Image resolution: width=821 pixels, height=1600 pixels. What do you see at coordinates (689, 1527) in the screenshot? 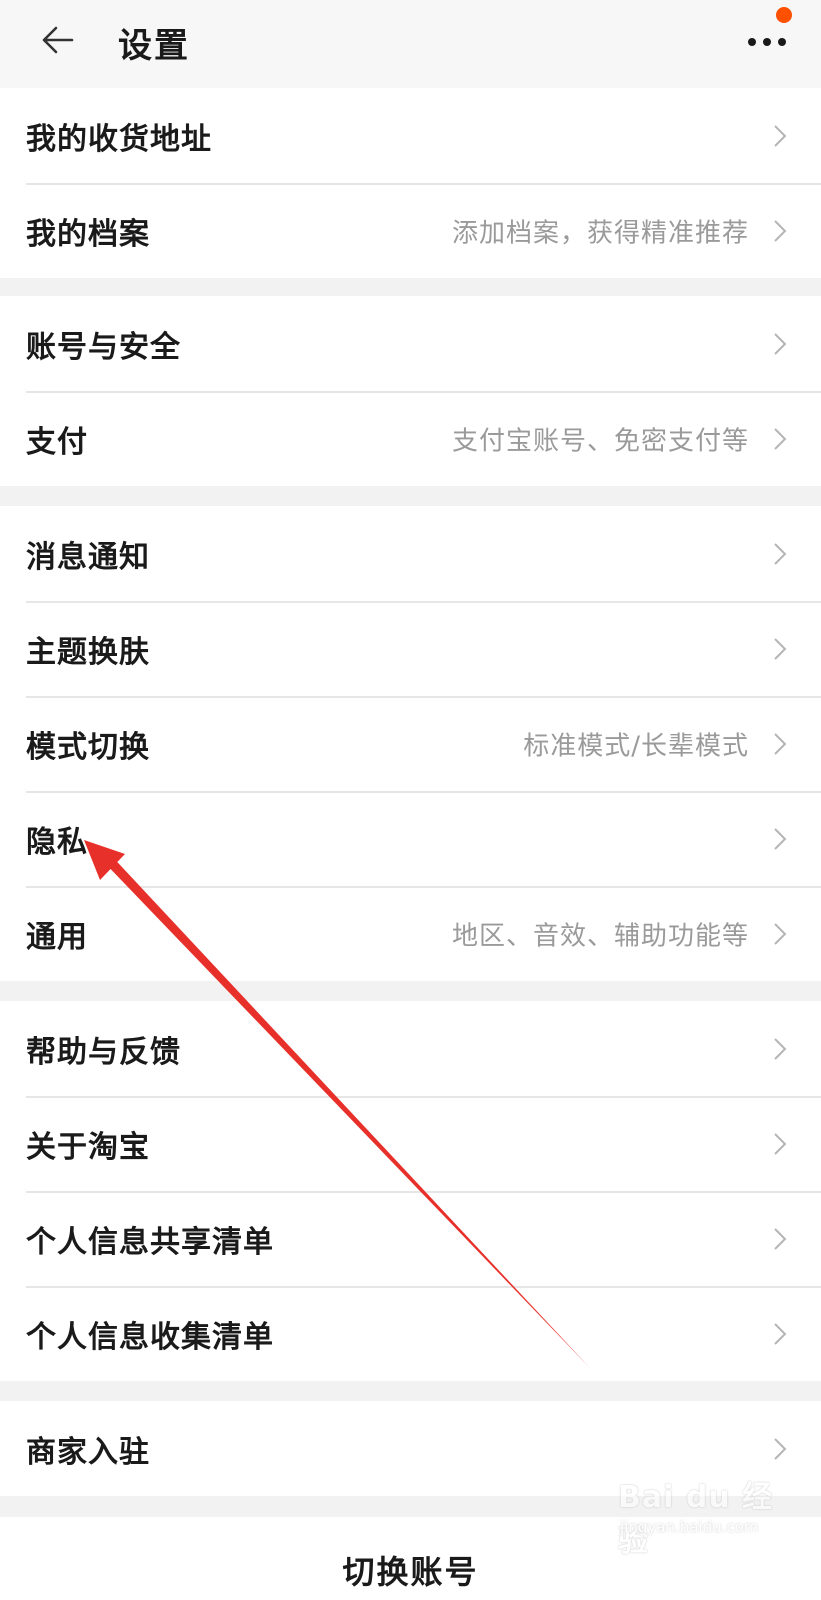
I see `watermark-url: jingyan.baidu.com` at bounding box center [689, 1527].